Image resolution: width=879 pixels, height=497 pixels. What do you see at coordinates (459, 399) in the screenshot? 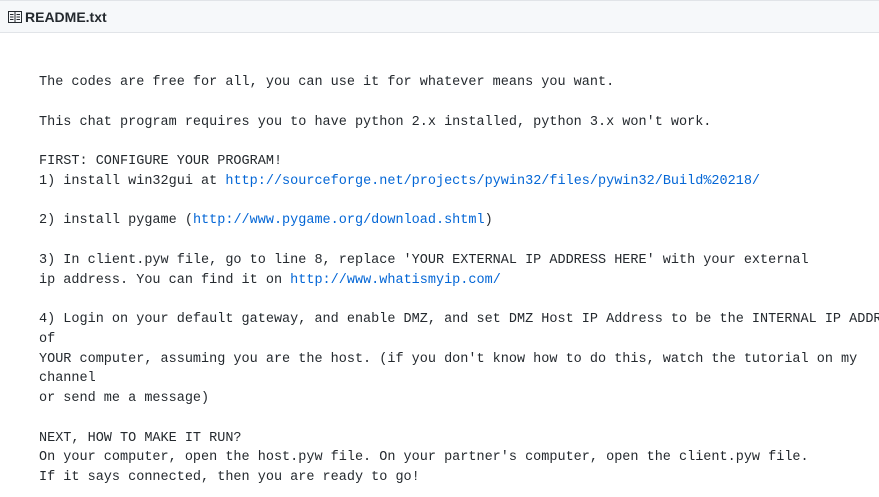
I see `text-line: or send me a message)` at bounding box center [459, 399].